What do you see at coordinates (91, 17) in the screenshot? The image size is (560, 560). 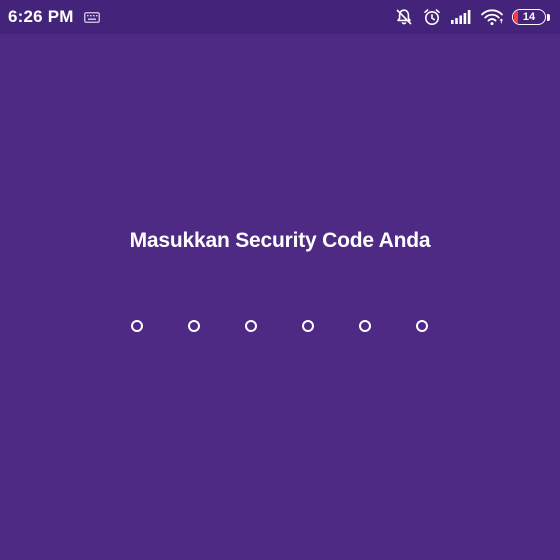 I see `keyboard-icon` at bounding box center [91, 17].